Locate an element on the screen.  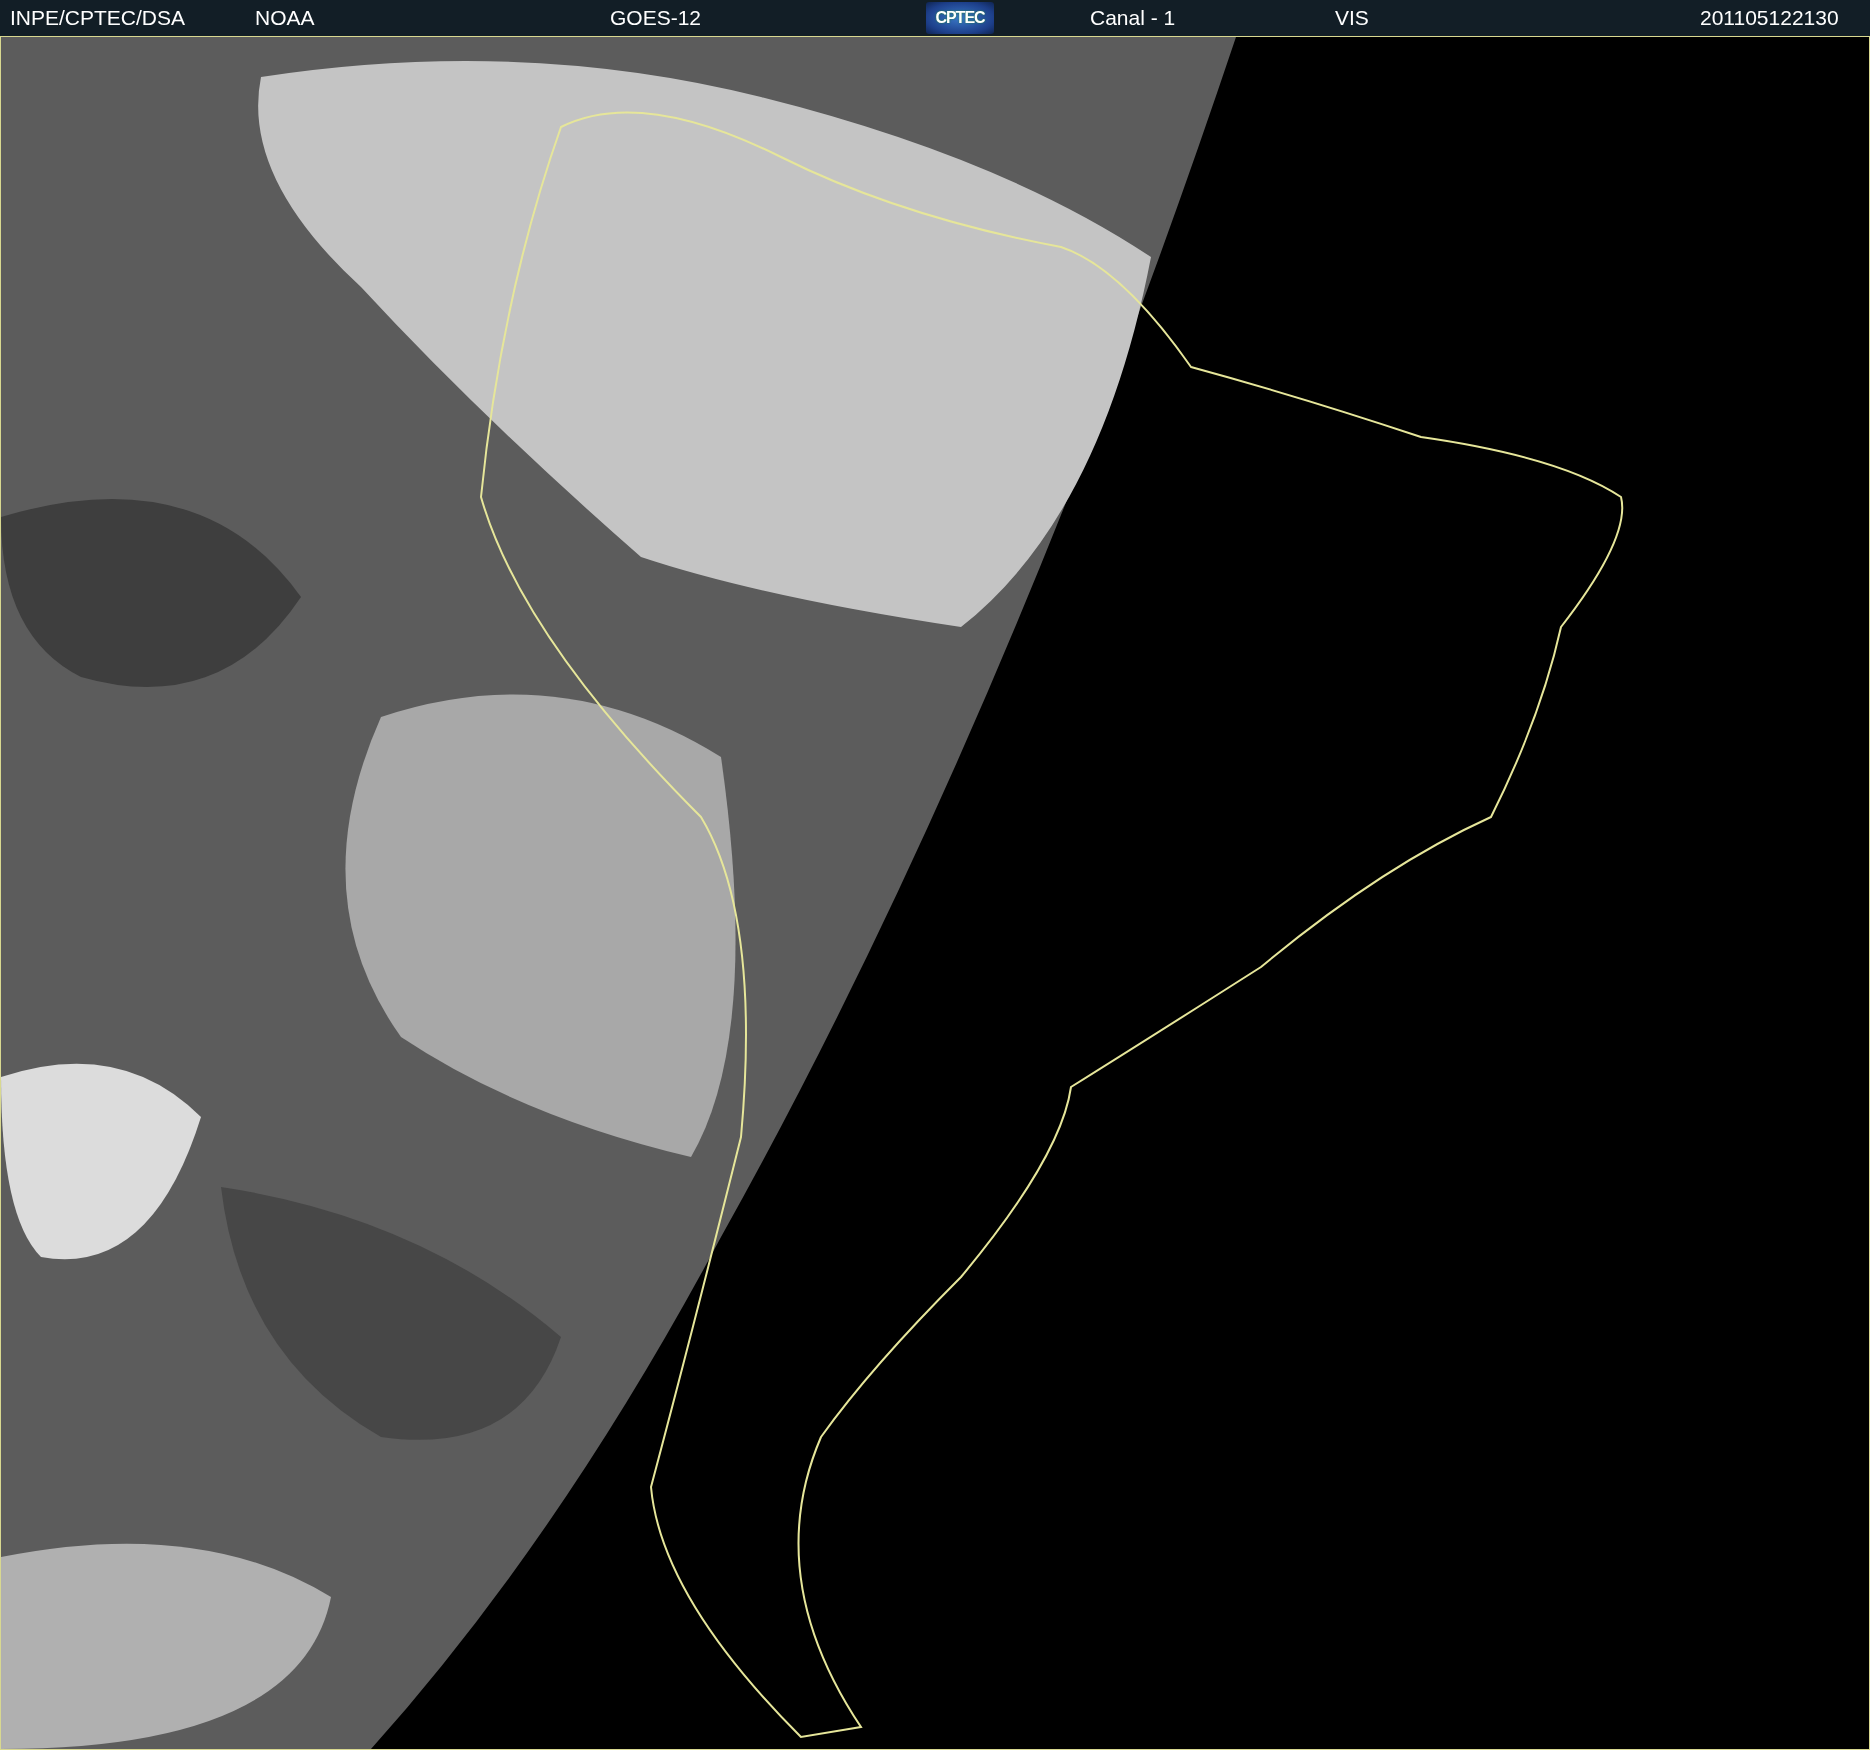
band-label: VIS is located at coordinates (1352, 18).